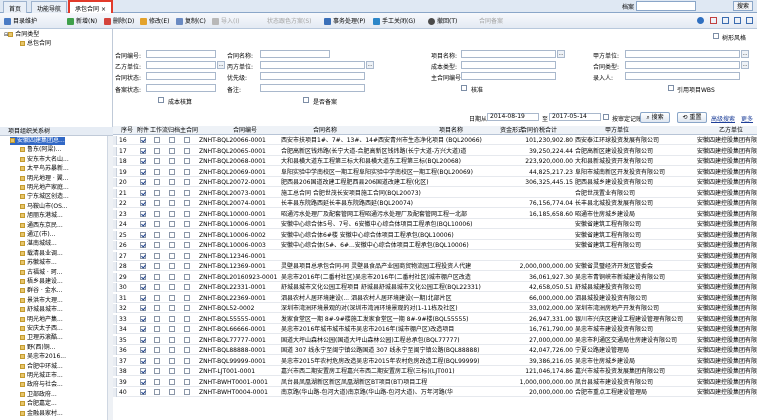 This screenshot has height=420, width=757. What do you see at coordinates (737, 20) in the screenshot?
I see `settings-icon` at bounding box center [737, 20].